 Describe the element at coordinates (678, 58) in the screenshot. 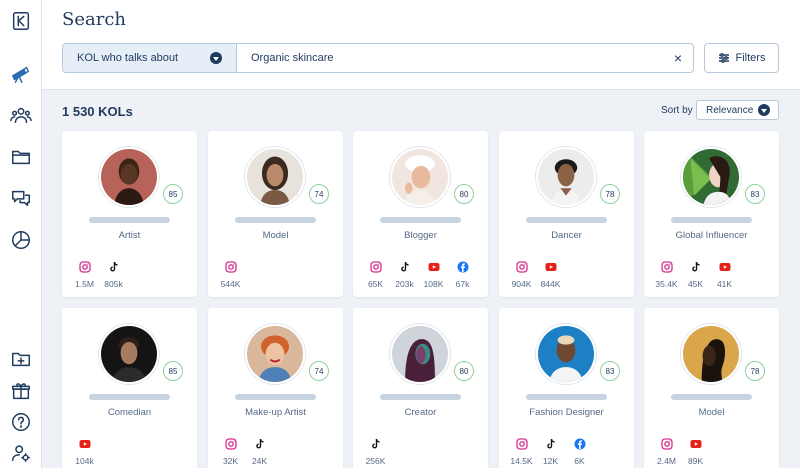

I see `close-icon: ×` at that location.